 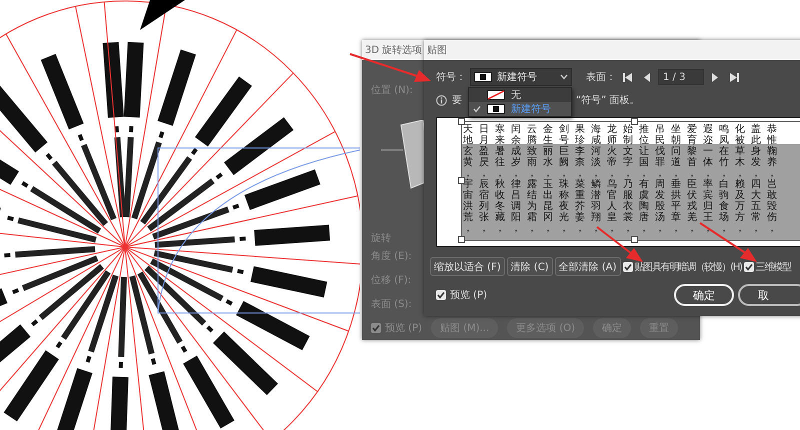 I want to click on dialog-title: 3D 旋转选项, so click(x=393, y=50).